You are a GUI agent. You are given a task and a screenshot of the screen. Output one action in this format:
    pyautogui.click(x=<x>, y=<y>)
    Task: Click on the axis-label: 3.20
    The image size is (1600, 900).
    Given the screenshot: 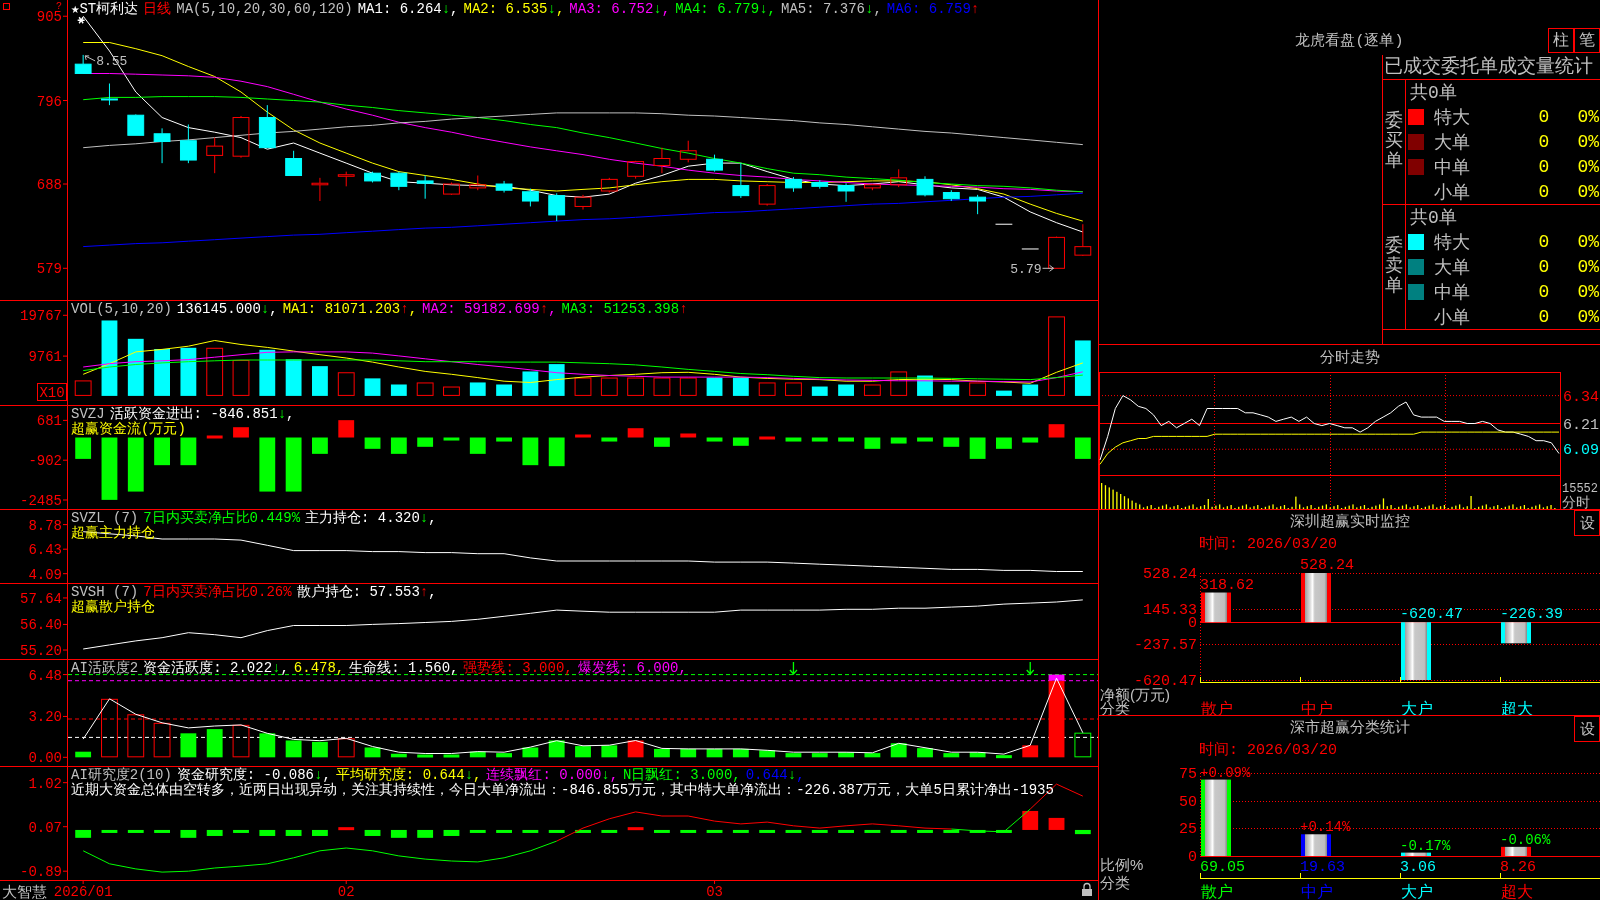 What is the action you would take?
    pyautogui.click(x=45, y=717)
    